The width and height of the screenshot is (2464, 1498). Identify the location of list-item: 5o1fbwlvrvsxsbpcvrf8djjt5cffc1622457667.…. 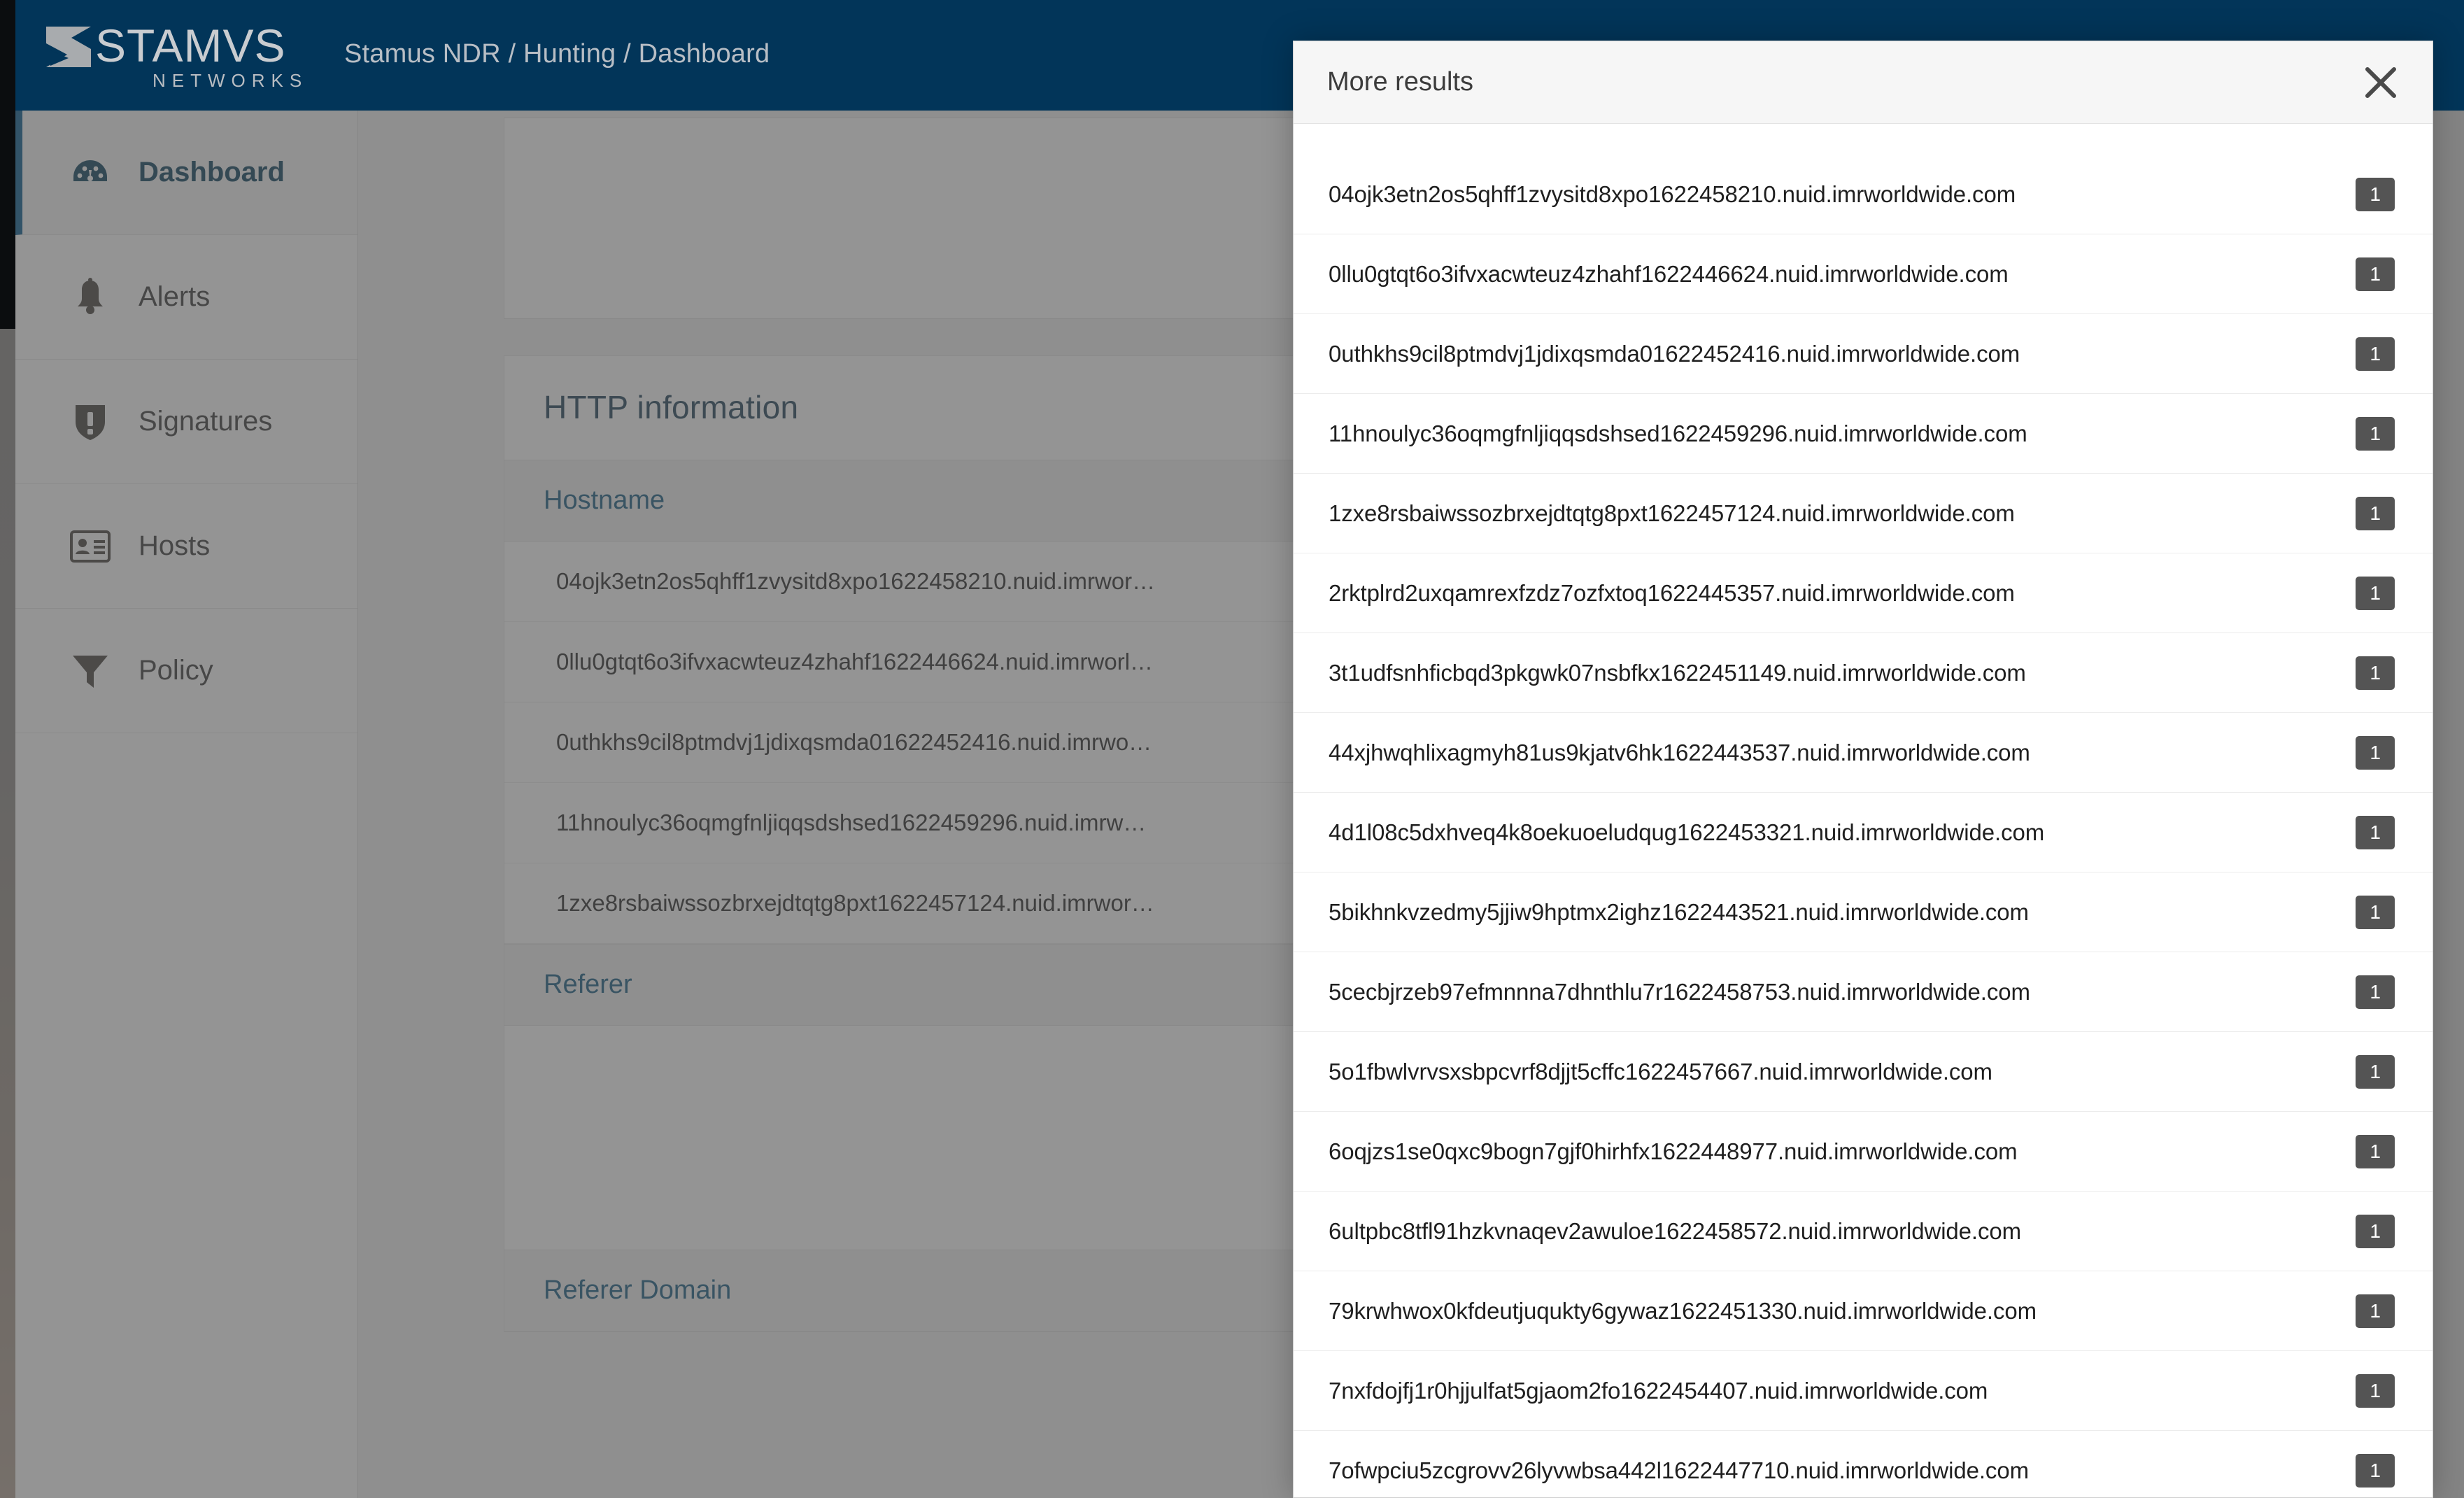
(1863, 1072).